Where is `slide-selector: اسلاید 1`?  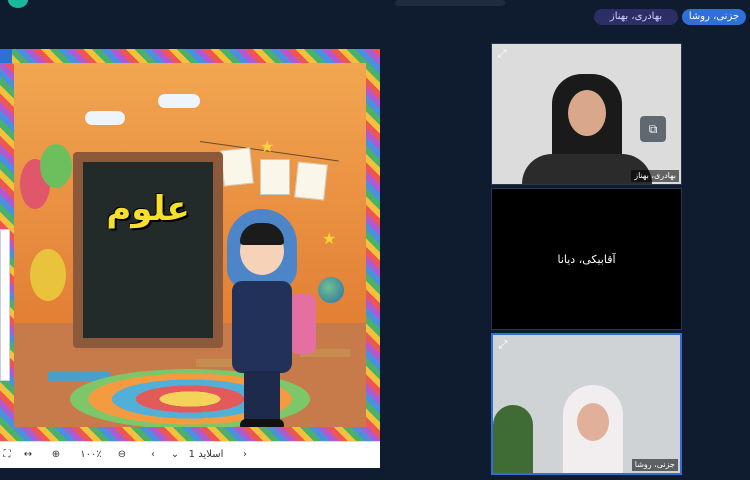
slide-selector: اسلاید 1 is located at coordinates (206, 455).